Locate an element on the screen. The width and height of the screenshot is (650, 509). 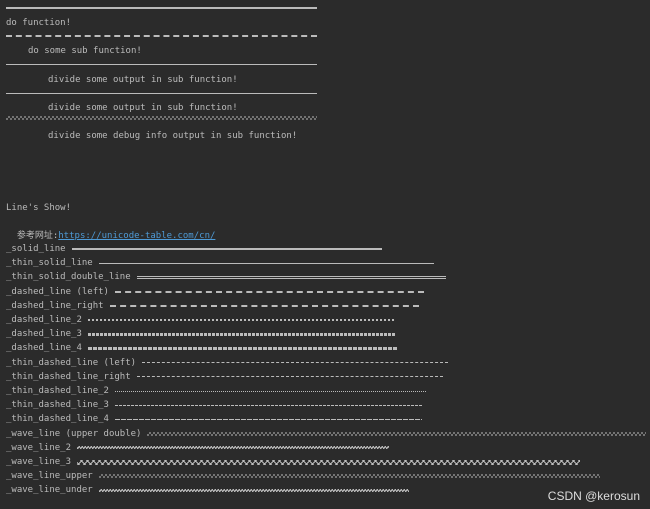
line-sample-row: _dashed_line_3 is located at coordinates (201, 334).